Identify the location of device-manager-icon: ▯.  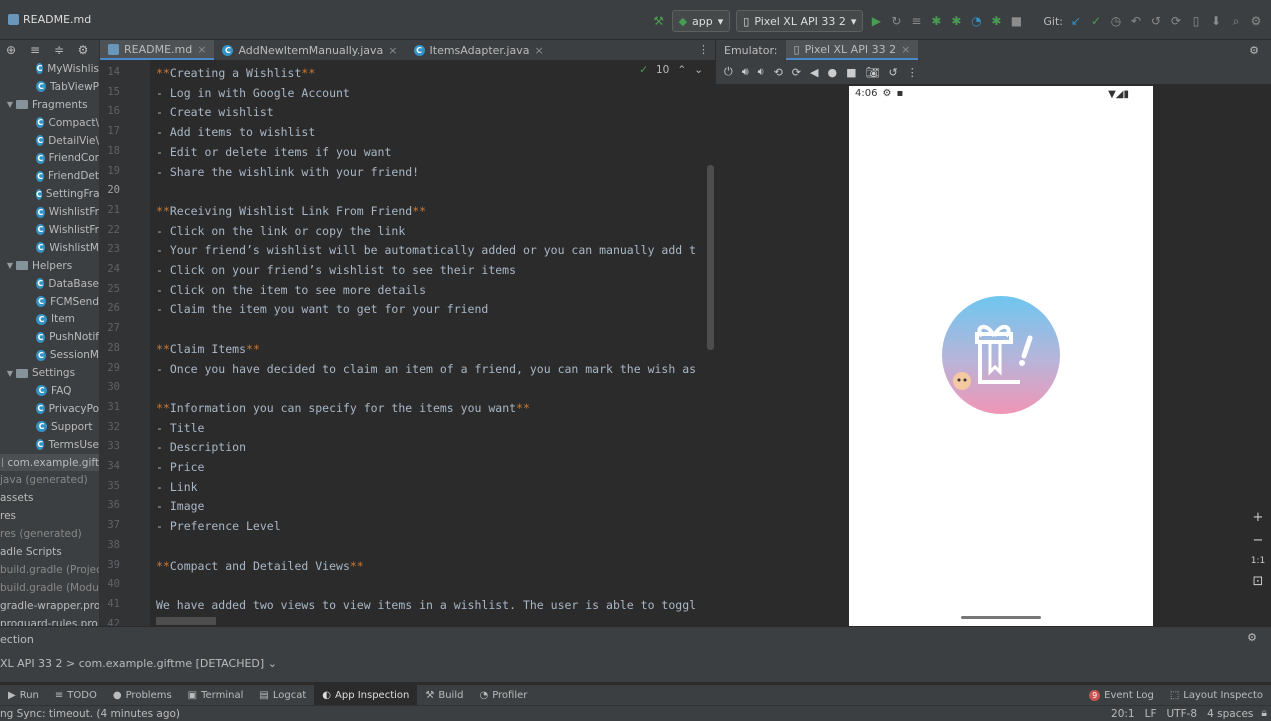
(1196, 21).